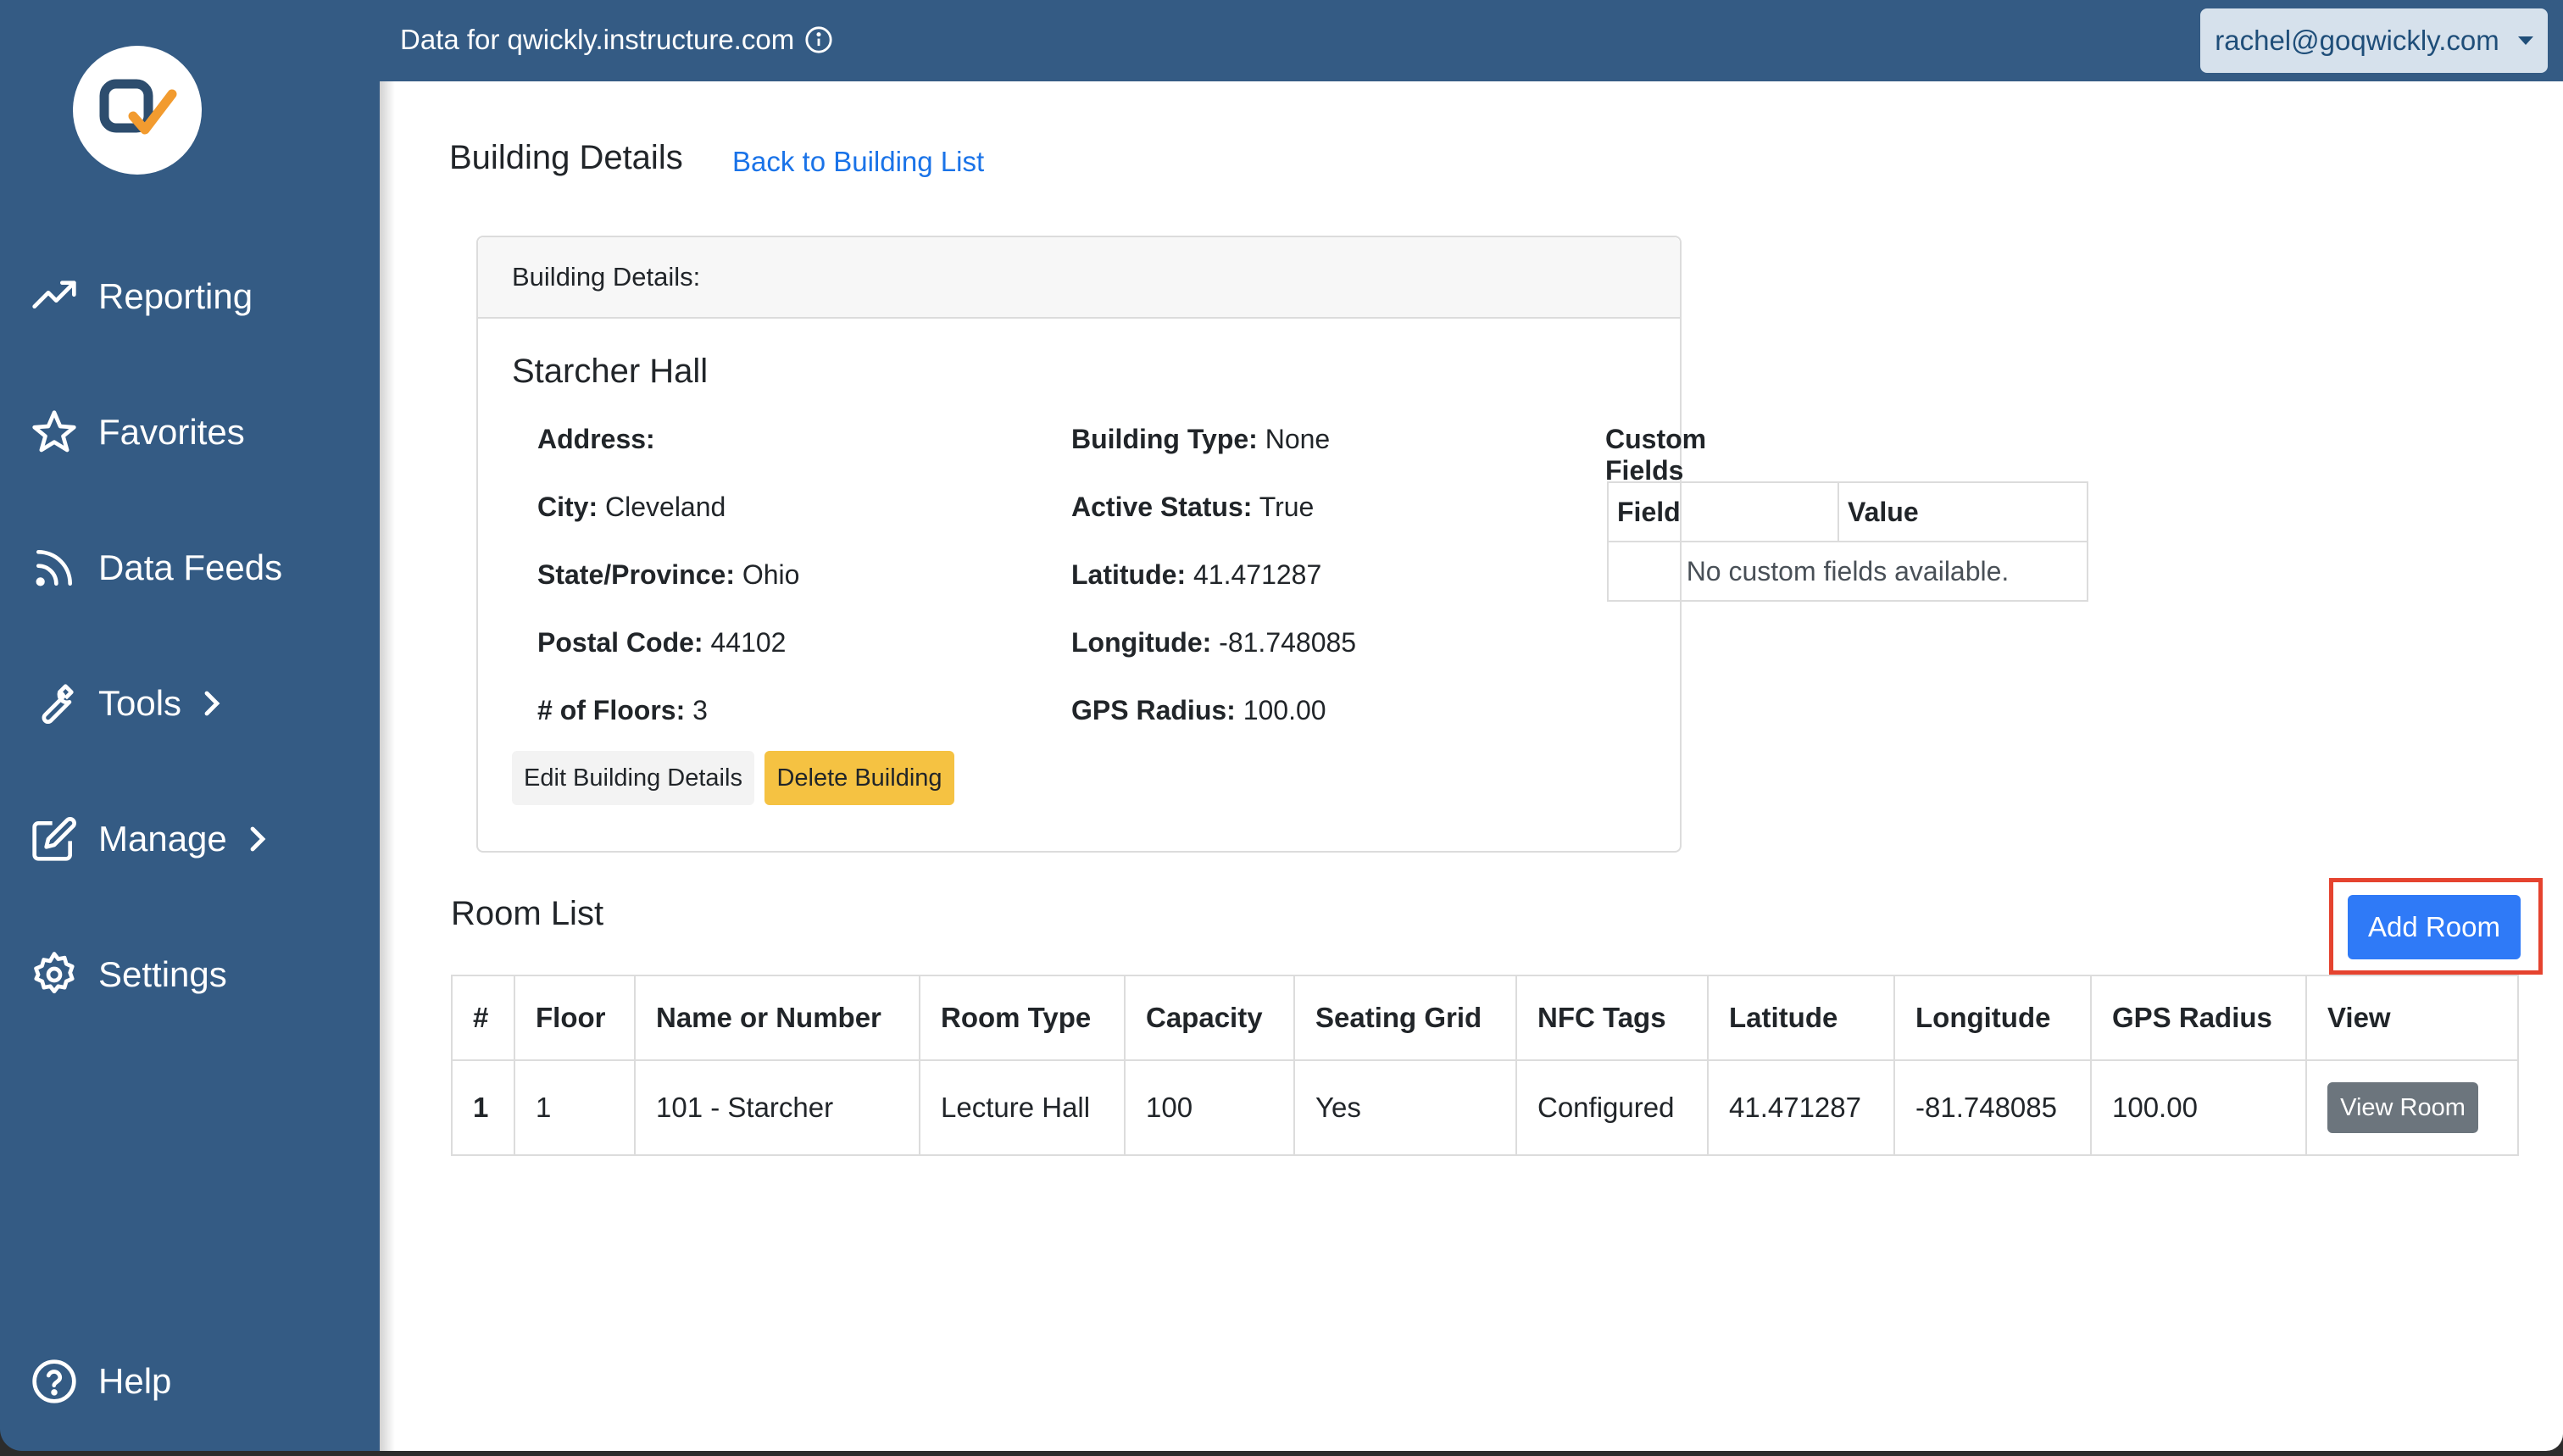 The width and height of the screenshot is (2563, 1456). What do you see at coordinates (1288, 643) in the screenshot?
I see `longitude-value: -81.748085` at bounding box center [1288, 643].